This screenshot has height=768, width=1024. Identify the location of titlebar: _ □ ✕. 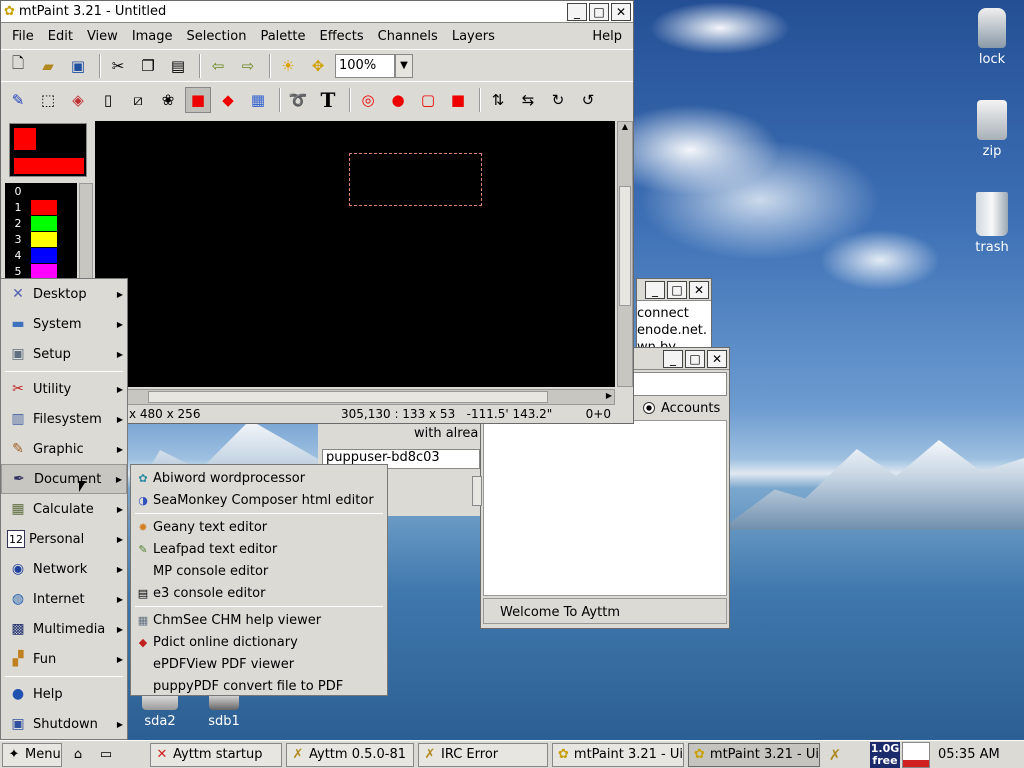
(674, 290).